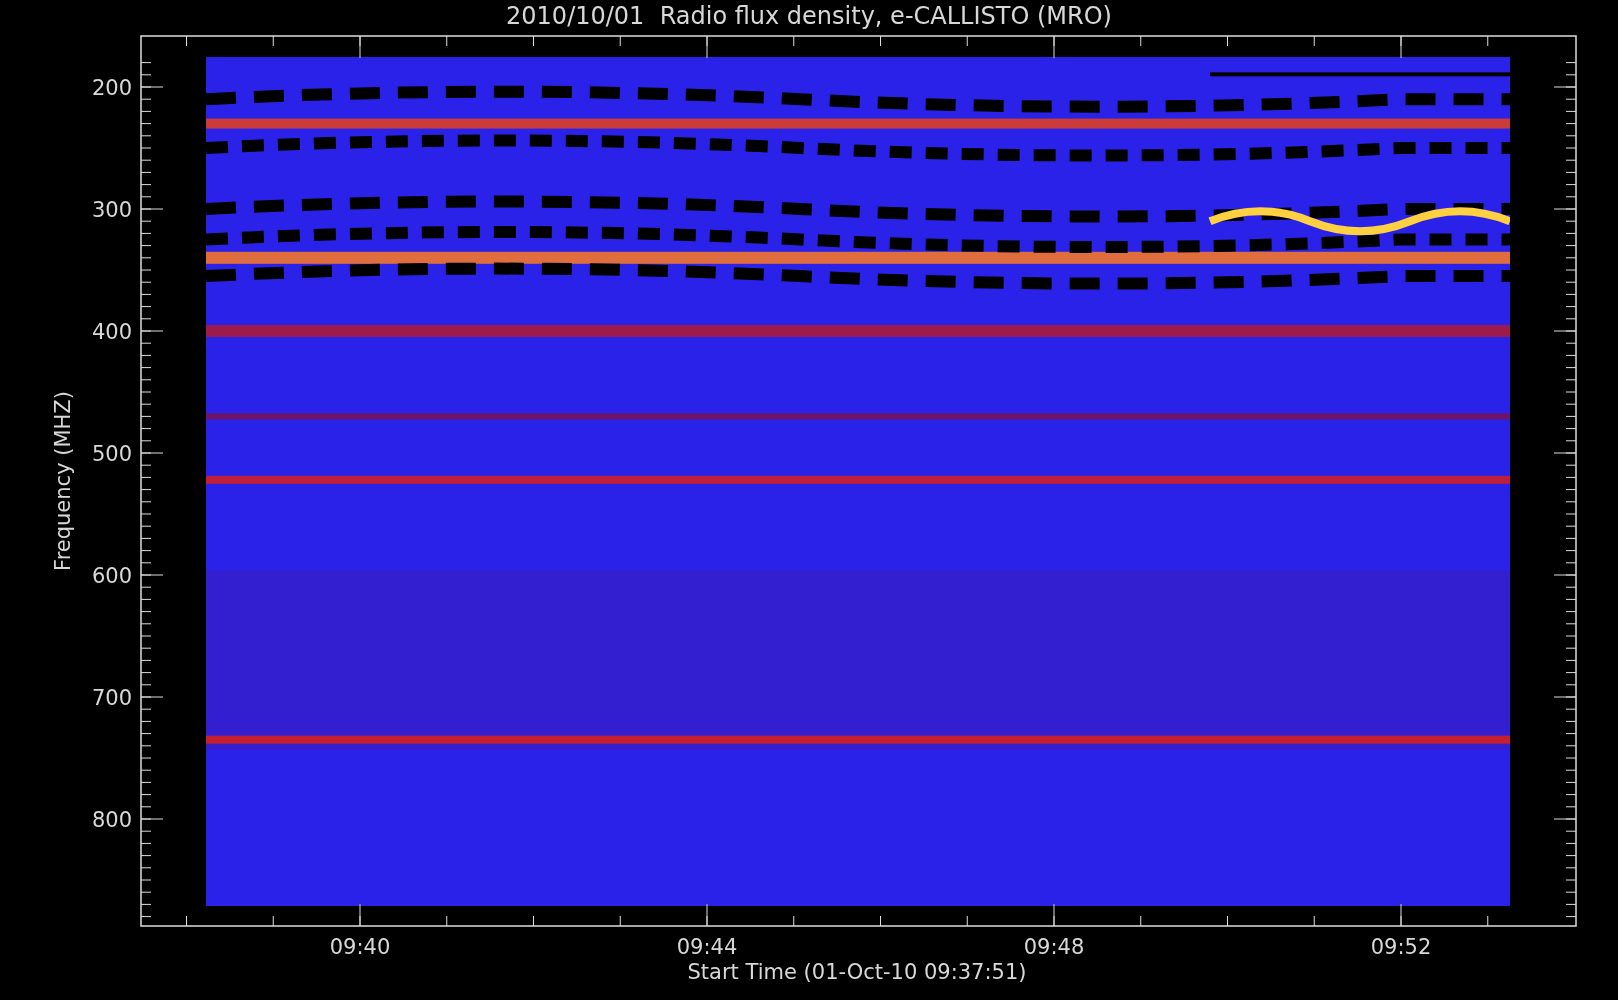 Image resolution: width=1618 pixels, height=1000 pixels. What do you see at coordinates (63, 481) in the screenshot?
I see `y-axis-title: Frequency (MHZ)` at bounding box center [63, 481].